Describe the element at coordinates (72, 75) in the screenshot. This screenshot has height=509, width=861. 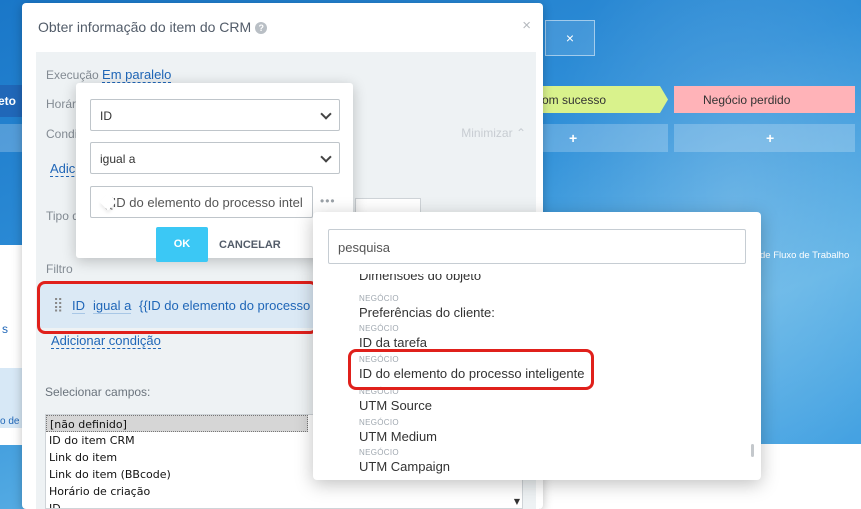
I see `execution-label: Execução` at that location.